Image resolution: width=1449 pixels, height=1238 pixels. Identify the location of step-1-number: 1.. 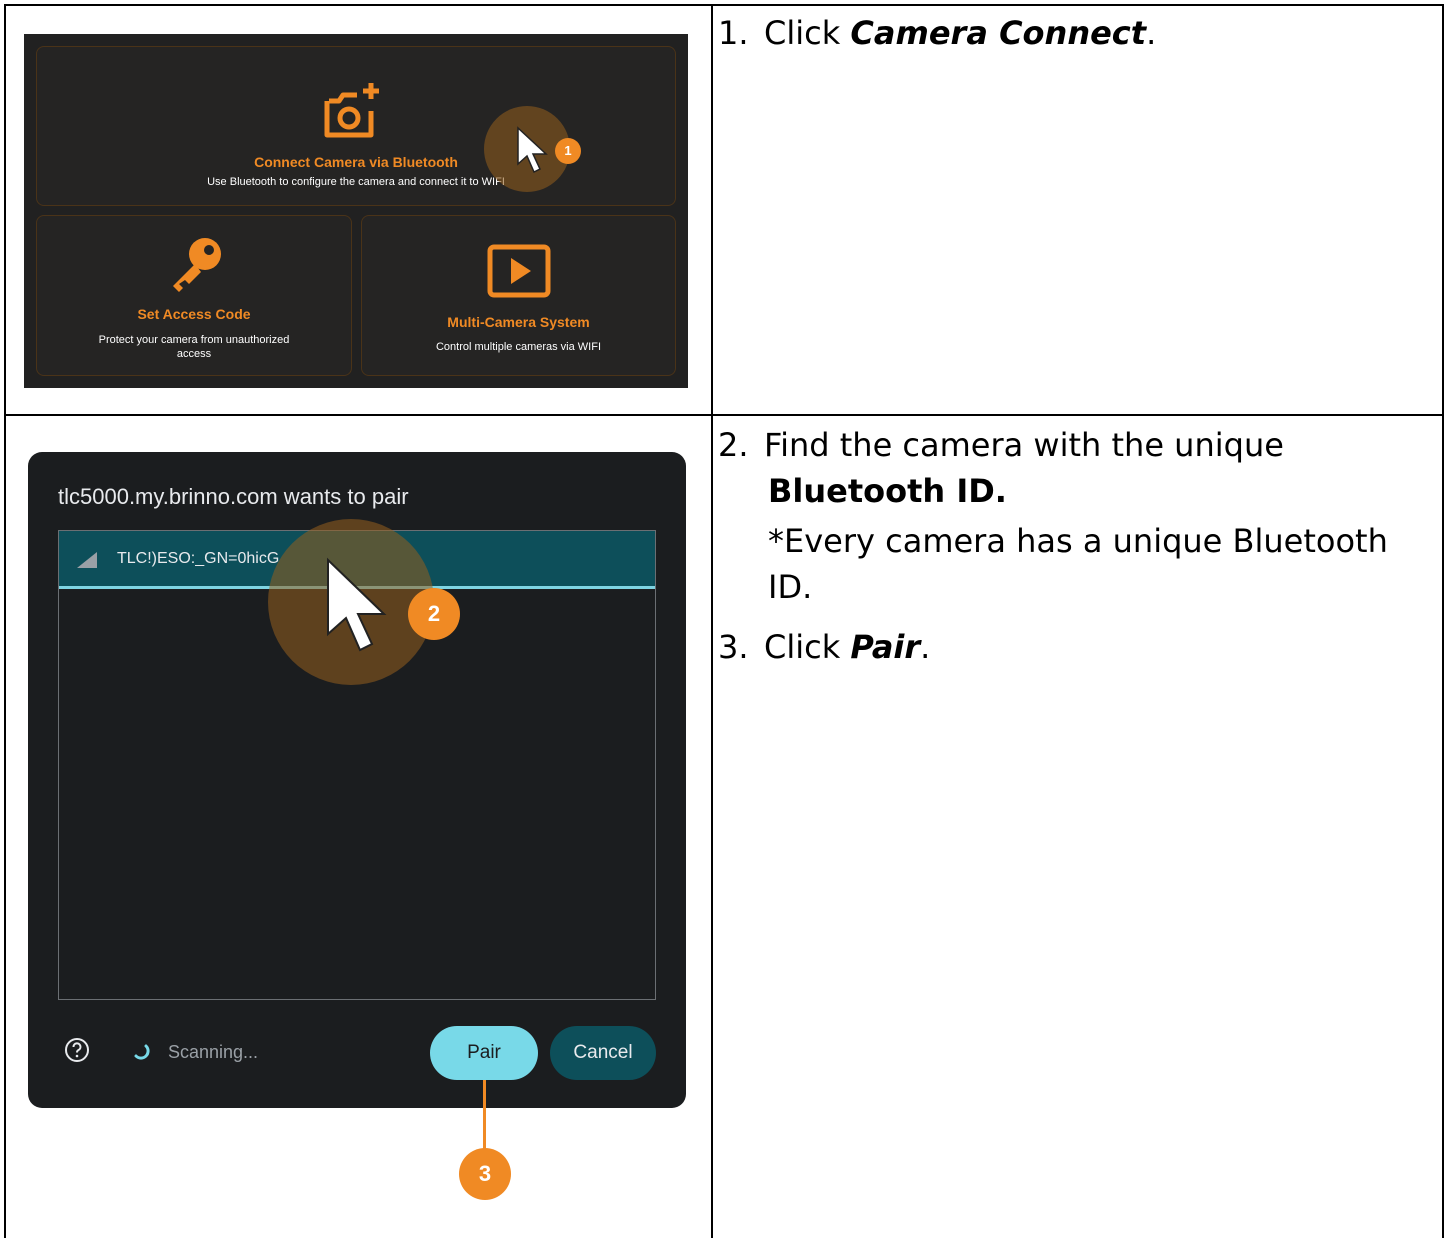
(733, 33).